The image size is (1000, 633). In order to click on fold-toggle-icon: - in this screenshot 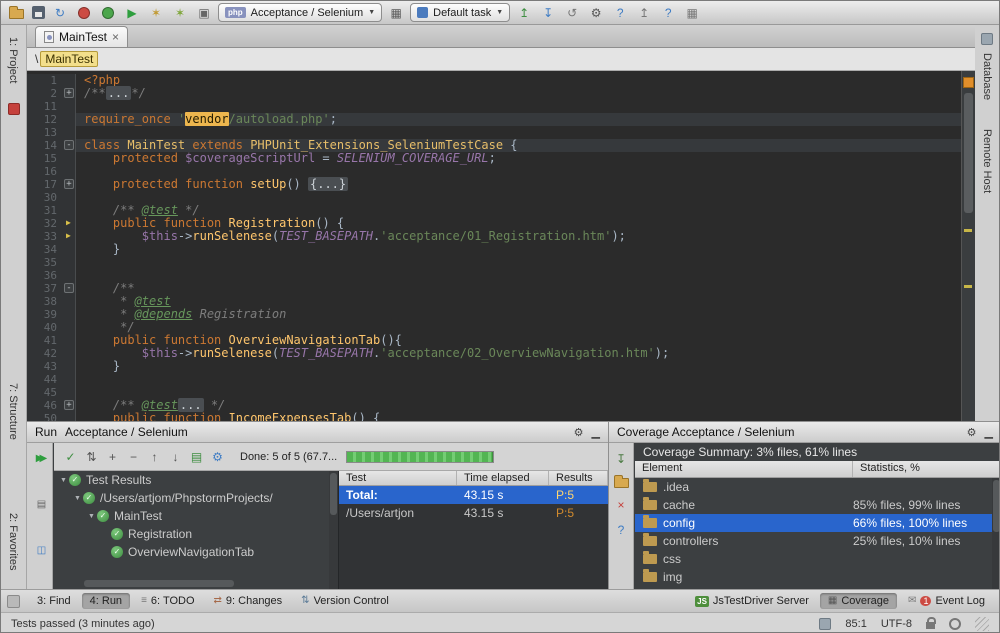, I will do `click(69, 145)`.